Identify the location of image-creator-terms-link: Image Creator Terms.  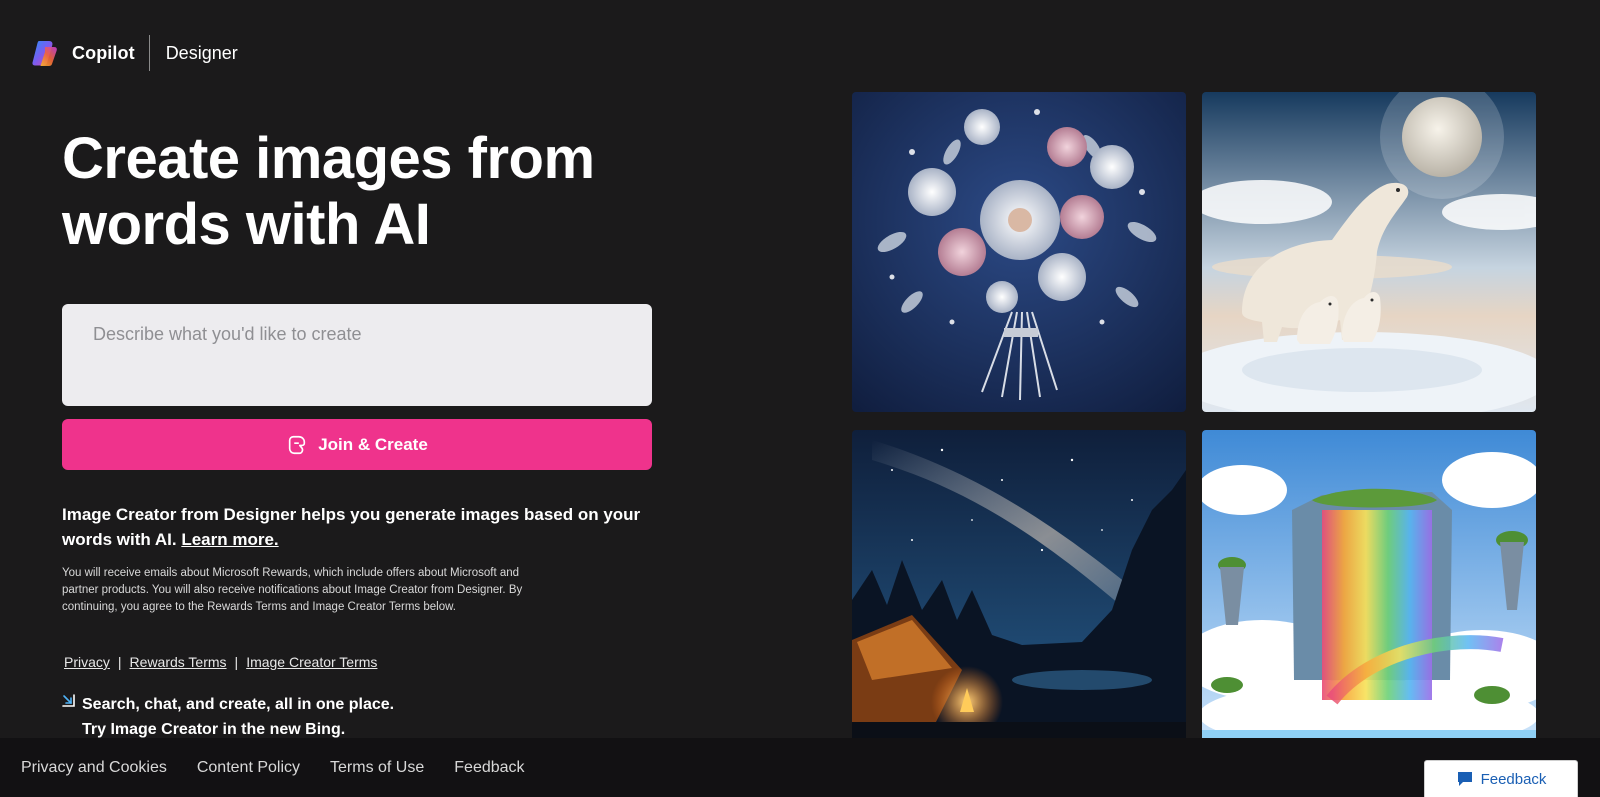
(311, 662).